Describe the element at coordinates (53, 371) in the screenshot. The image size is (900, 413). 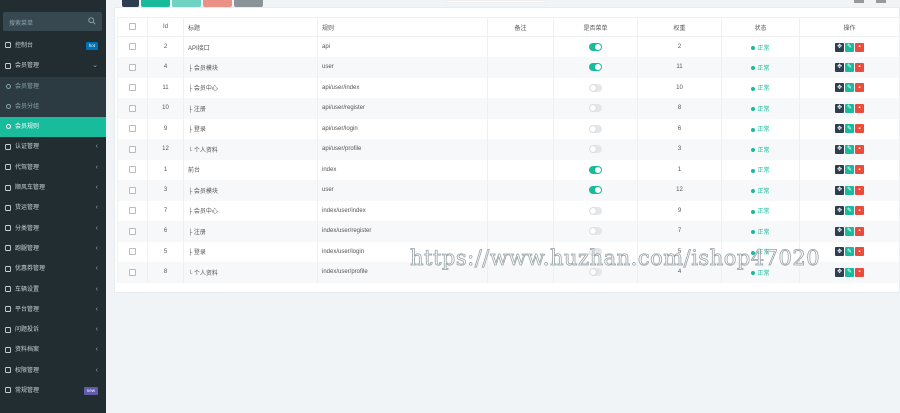
I see `sidebar-item: 权限管理 ‹` at that location.